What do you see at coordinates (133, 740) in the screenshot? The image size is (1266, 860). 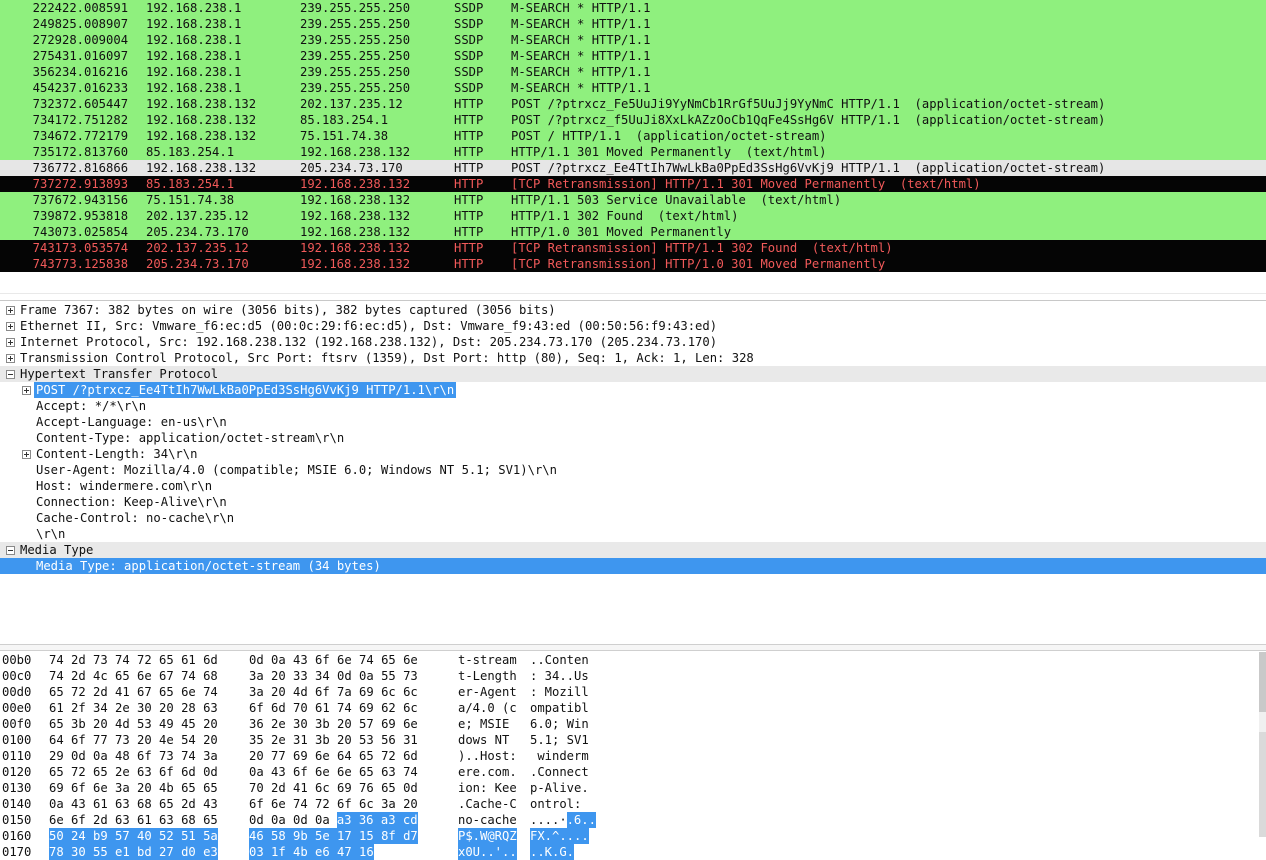 I see `hex-bytes-first-half: 64 6f 77 73 20 4e 54 20` at bounding box center [133, 740].